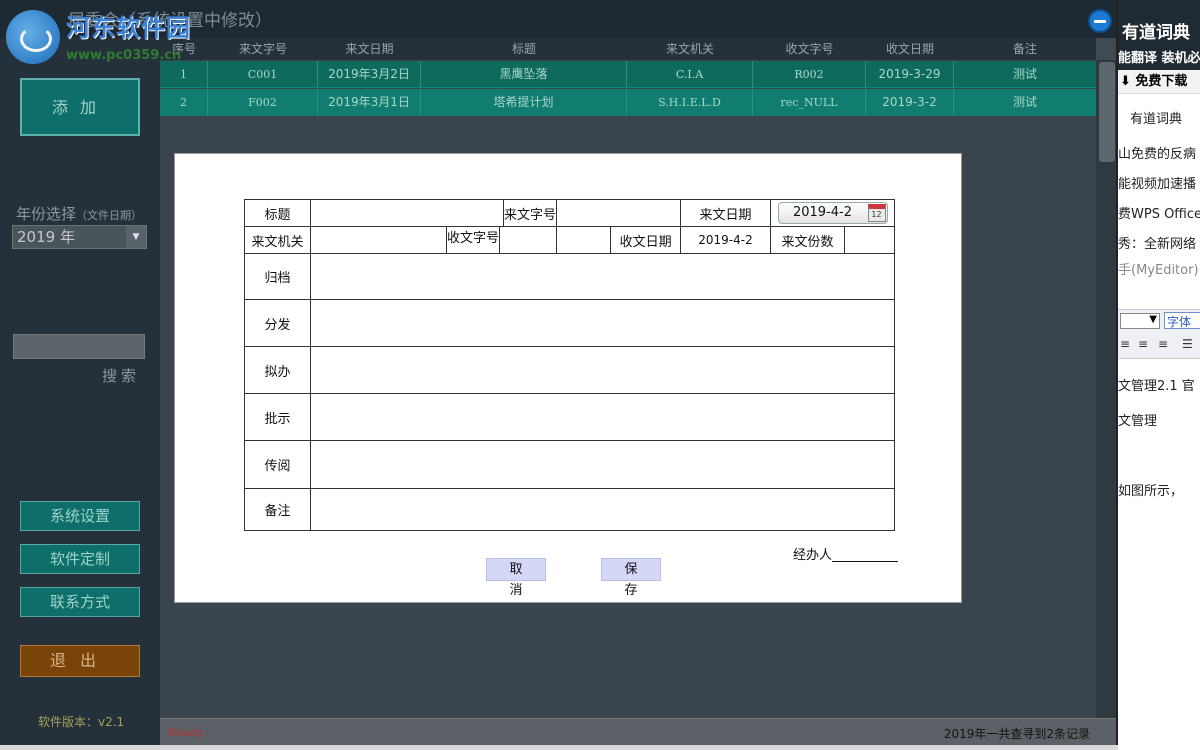 The height and width of the screenshot is (750, 1200). I want to click on draft-field, so click(602, 370).